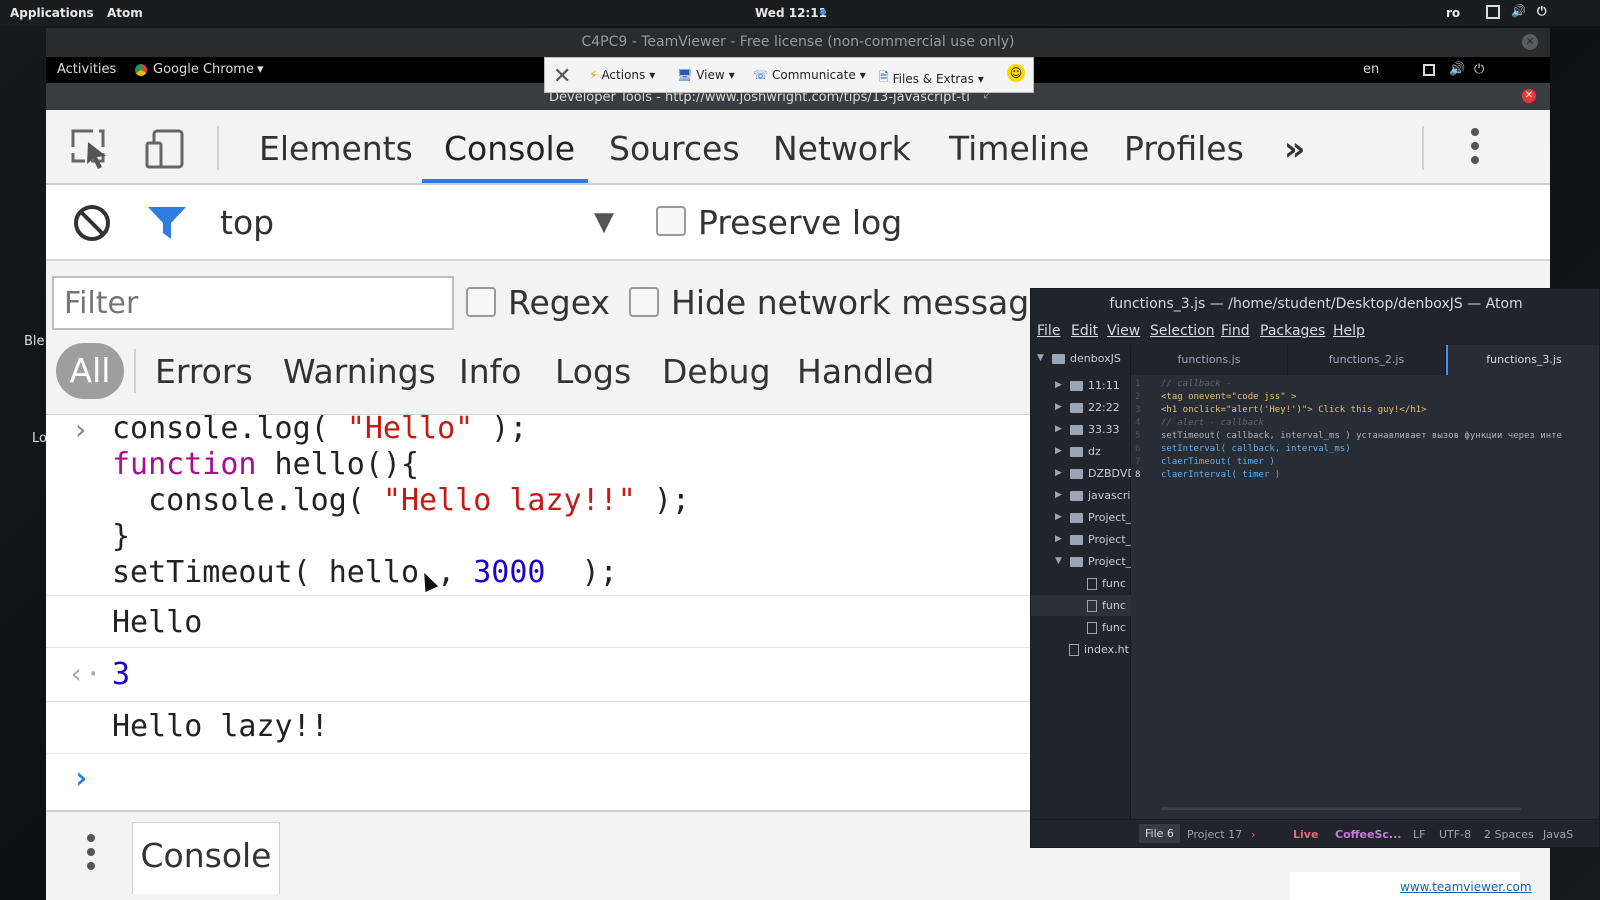 The height and width of the screenshot is (900, 1600). I want to click on keyboard-lang: ro, so click(1453, 13).